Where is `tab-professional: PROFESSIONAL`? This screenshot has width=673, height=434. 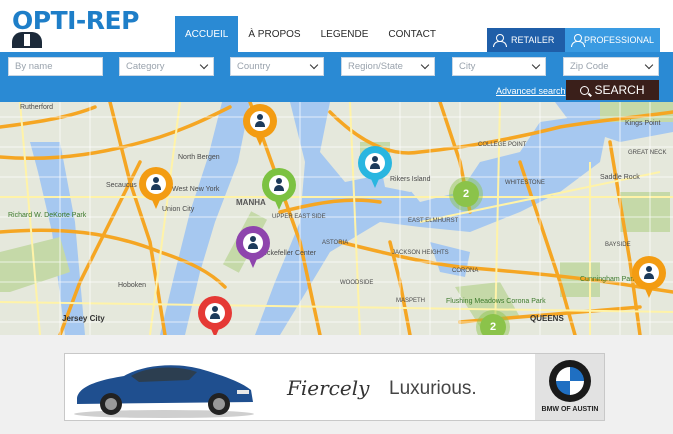 tab-professional: PROFESSIONAL is located at coordinates (612, 40).